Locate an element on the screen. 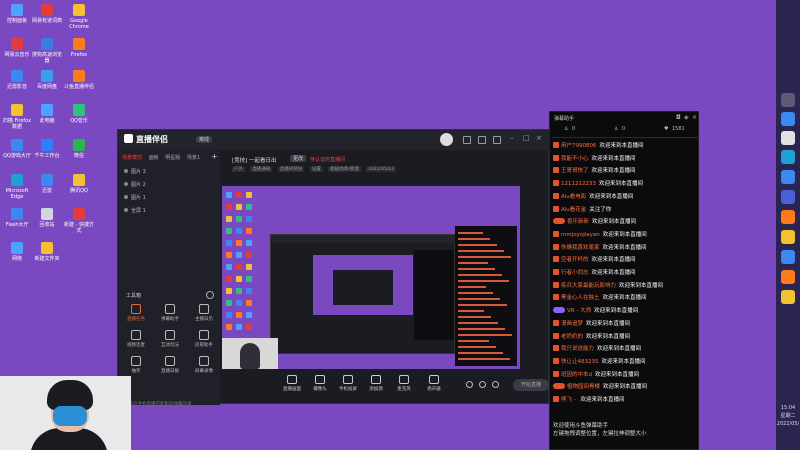 This screenshot has height=450, width=800. tab-star: 明星版 is located at coordinates (172, 158).